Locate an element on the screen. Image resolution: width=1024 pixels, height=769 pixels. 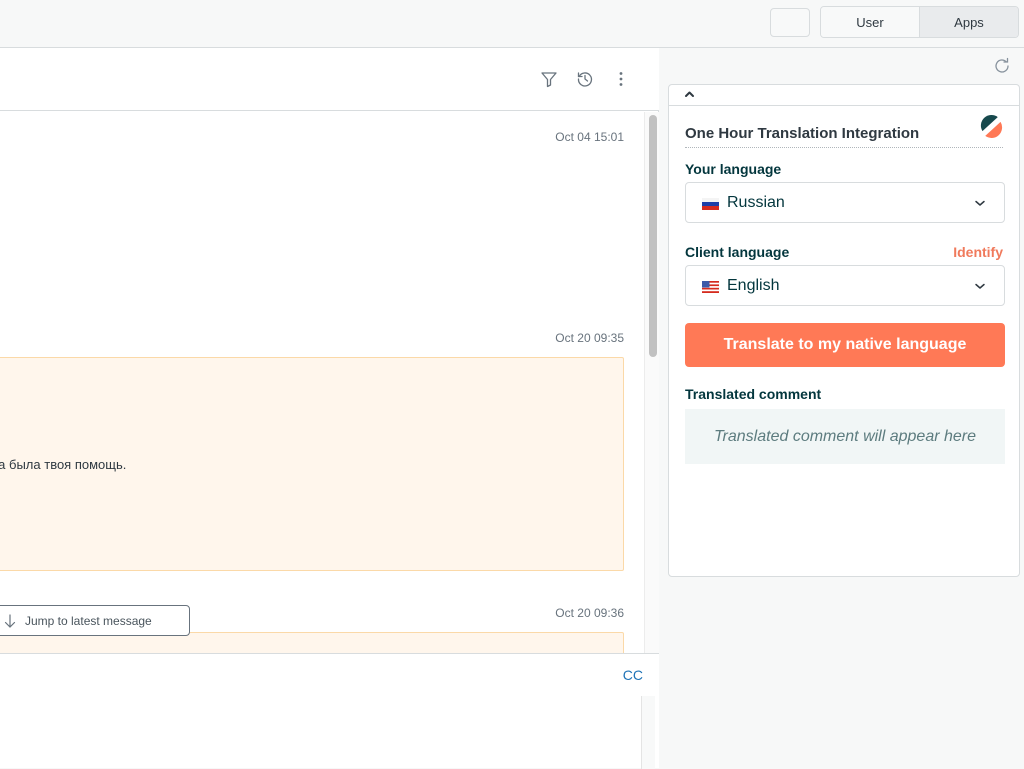
scrollbar-thumb is located at coordinates (653, 236).